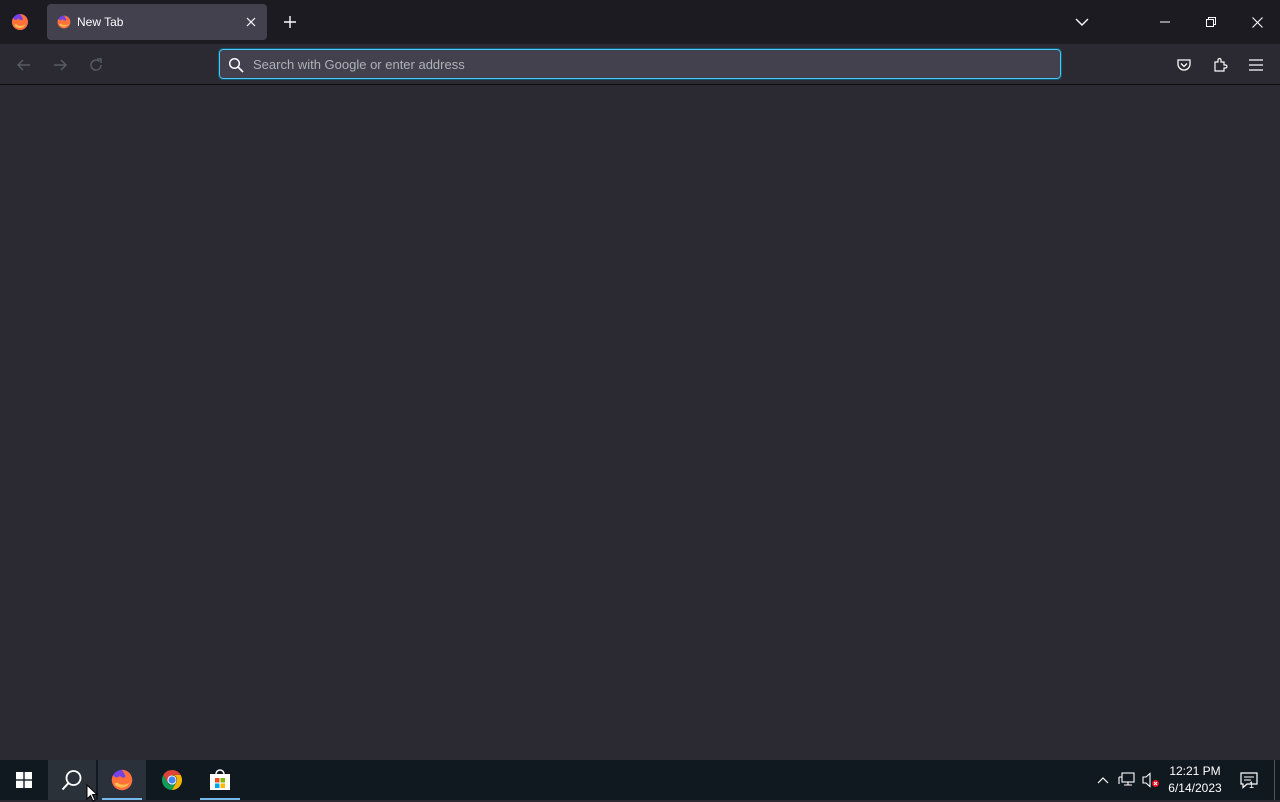  I want to click on microsoft-store-icon, so click(220, 779).